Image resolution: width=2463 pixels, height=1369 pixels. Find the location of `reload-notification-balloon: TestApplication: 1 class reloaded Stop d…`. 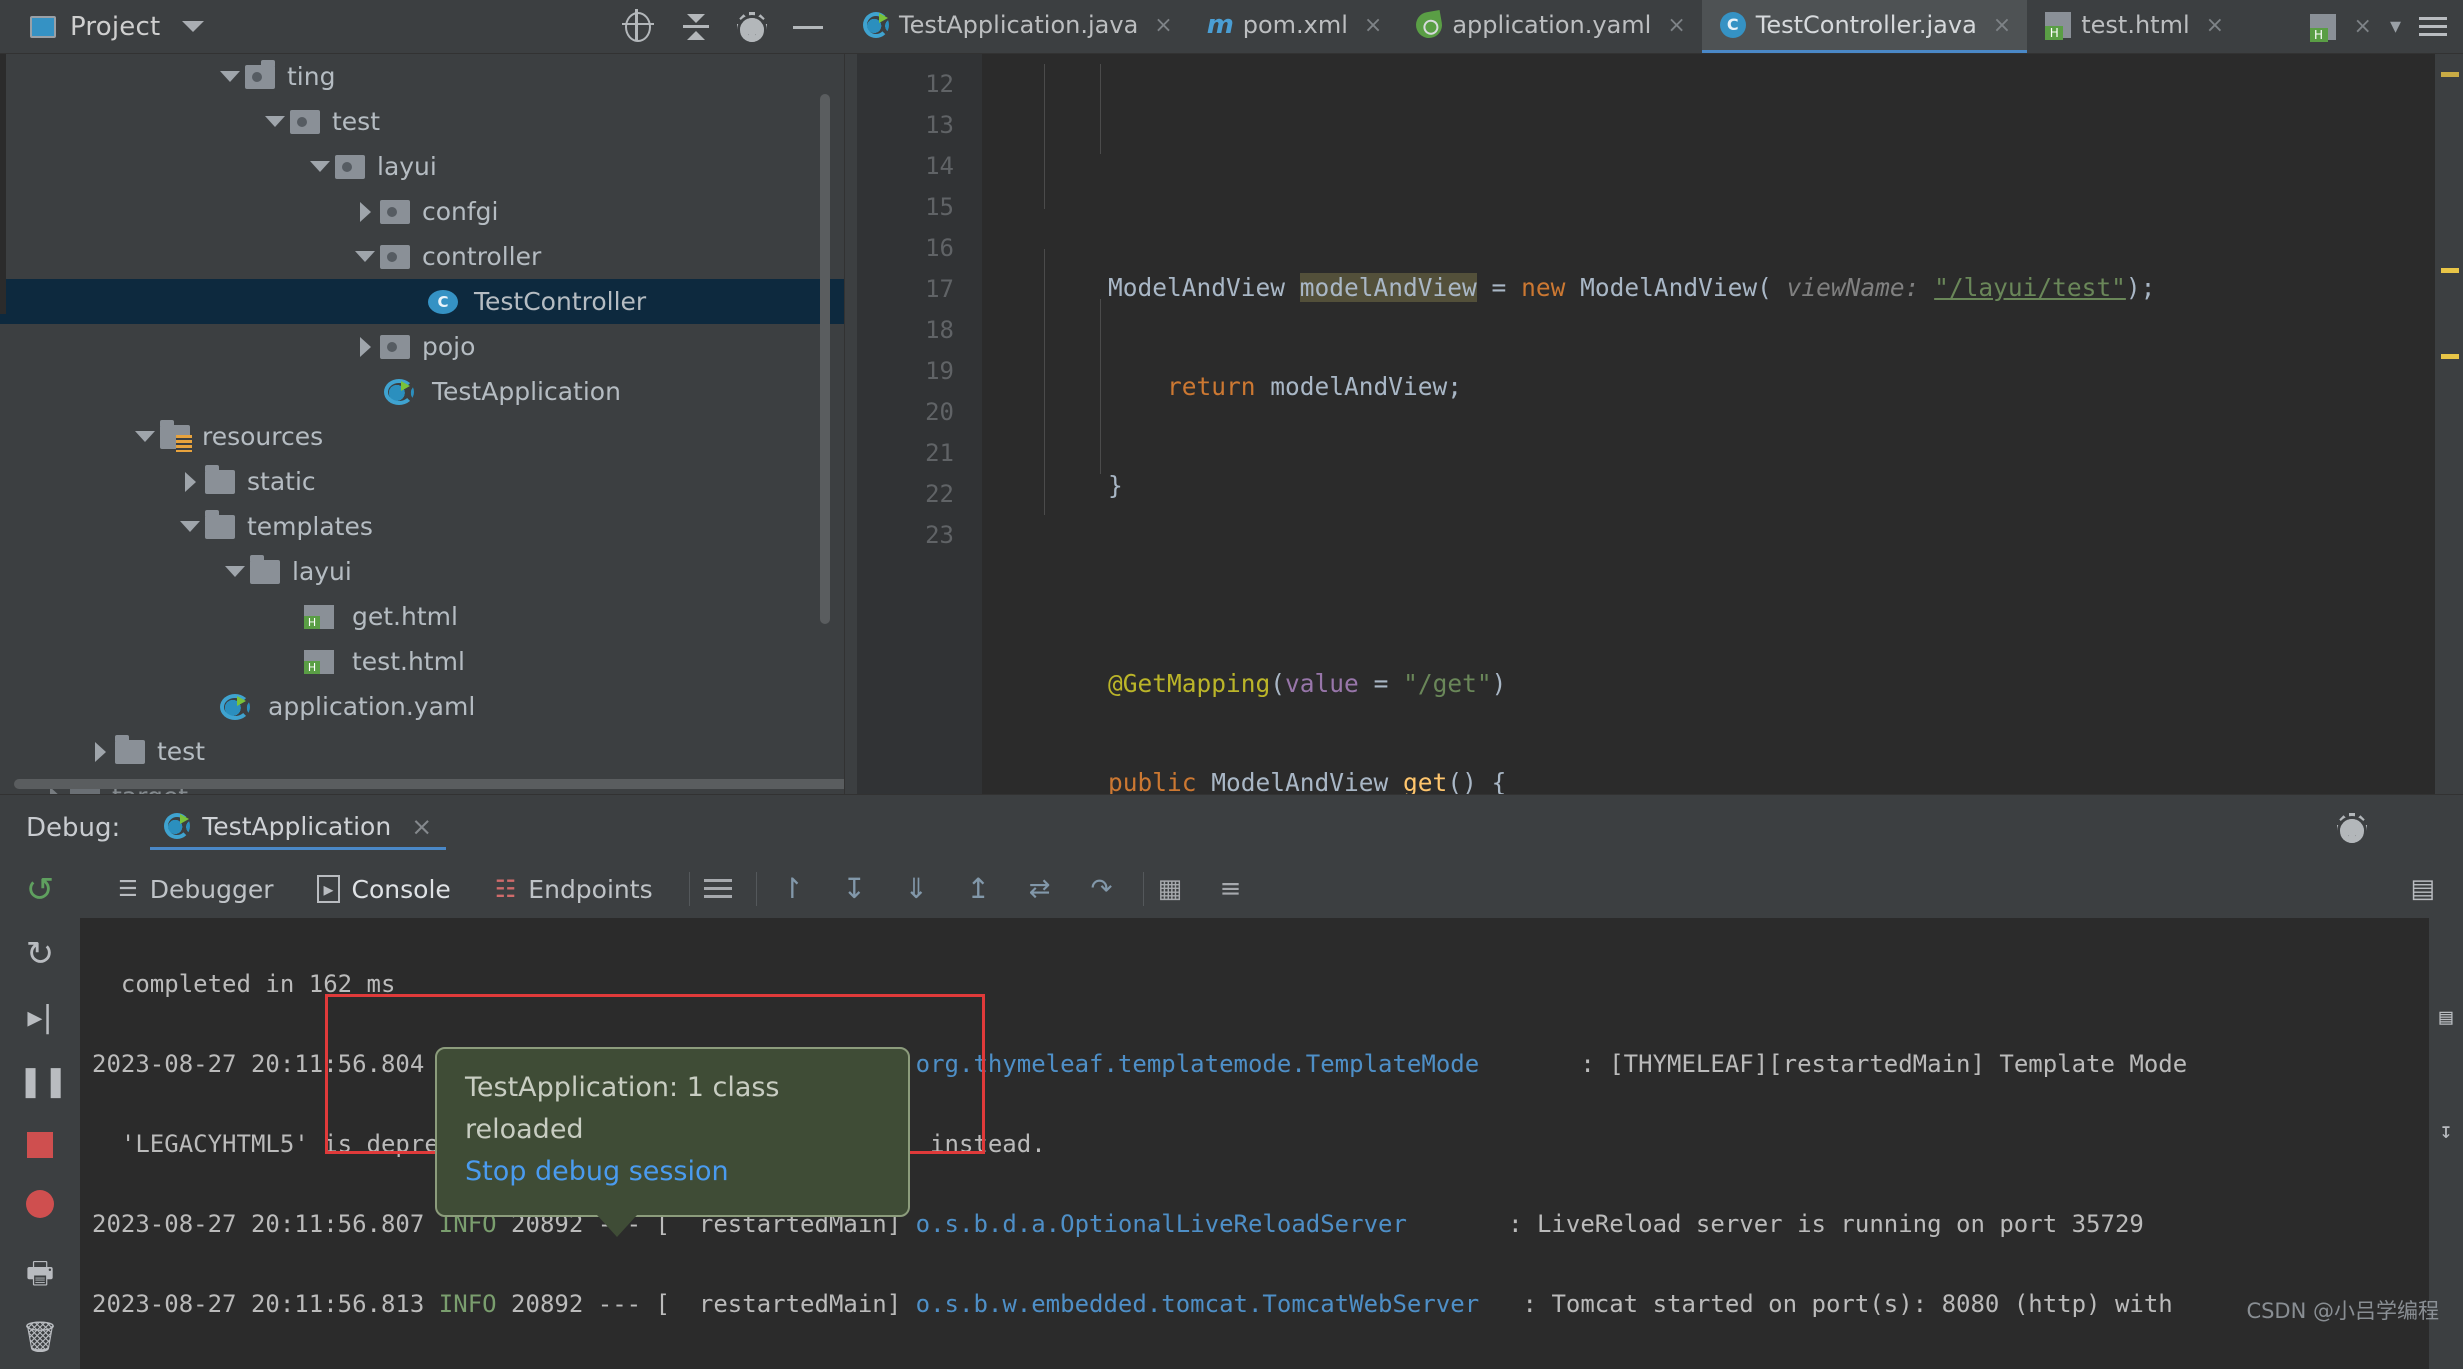

reload-notification-balloon: TestApplication: 1 class reloaded Stop d… is located at coordinates (672, 1142).